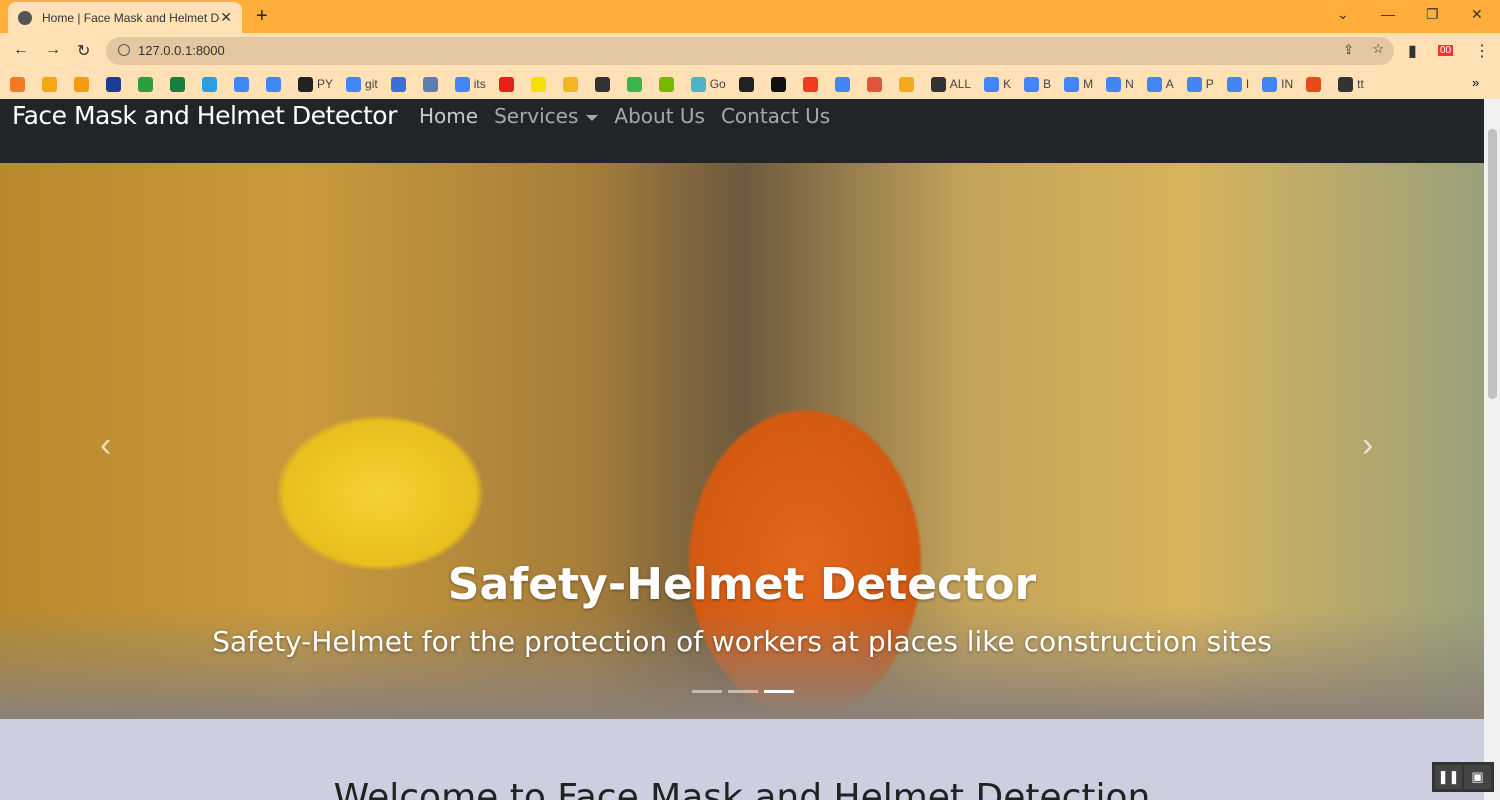  Describe the element at coordinates (708, 84) in the screenshot. I see `bookmark-item: Go` at that location.